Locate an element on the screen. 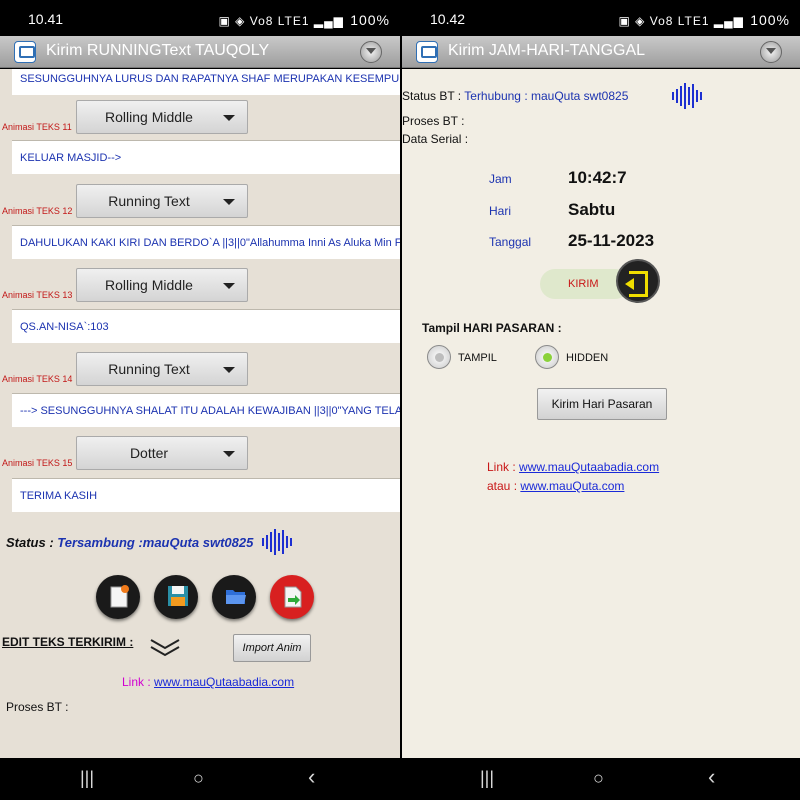  animation-dropdown-11: Rolling Middle is located at coordinates (162, 117).